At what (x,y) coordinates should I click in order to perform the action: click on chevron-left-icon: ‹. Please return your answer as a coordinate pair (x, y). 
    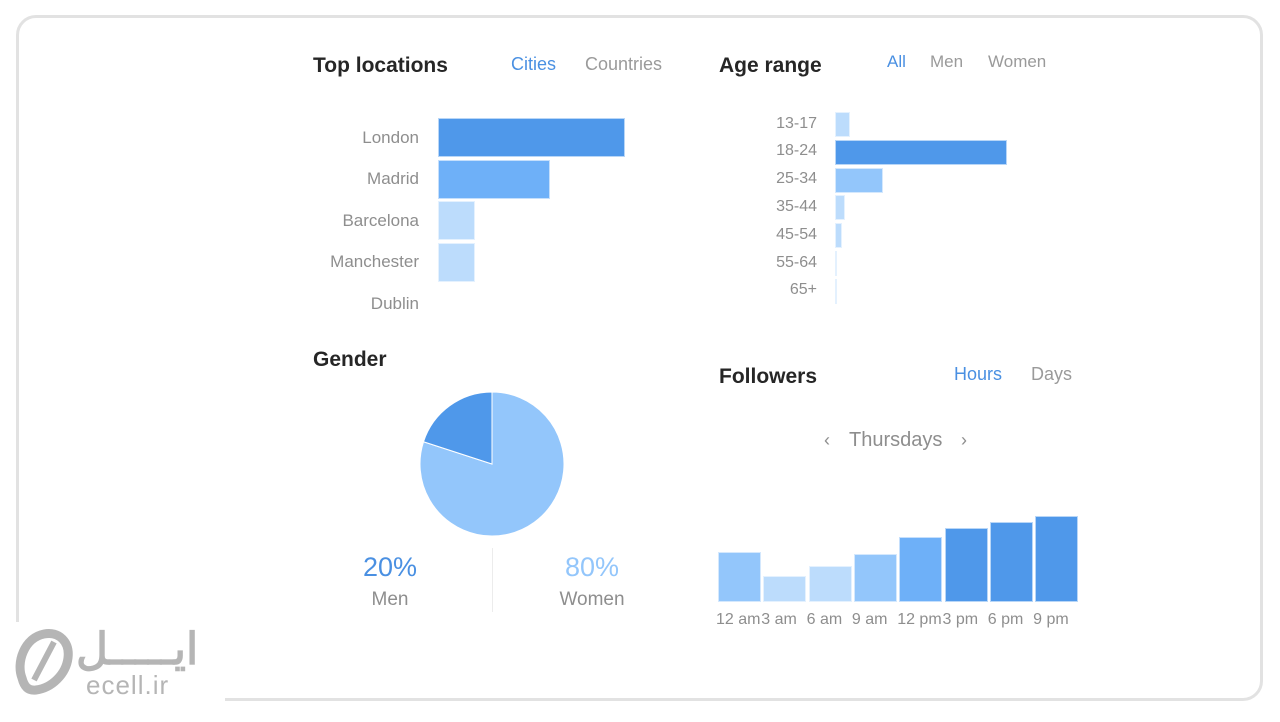
    Looking at the image, I should click on (827, 440).